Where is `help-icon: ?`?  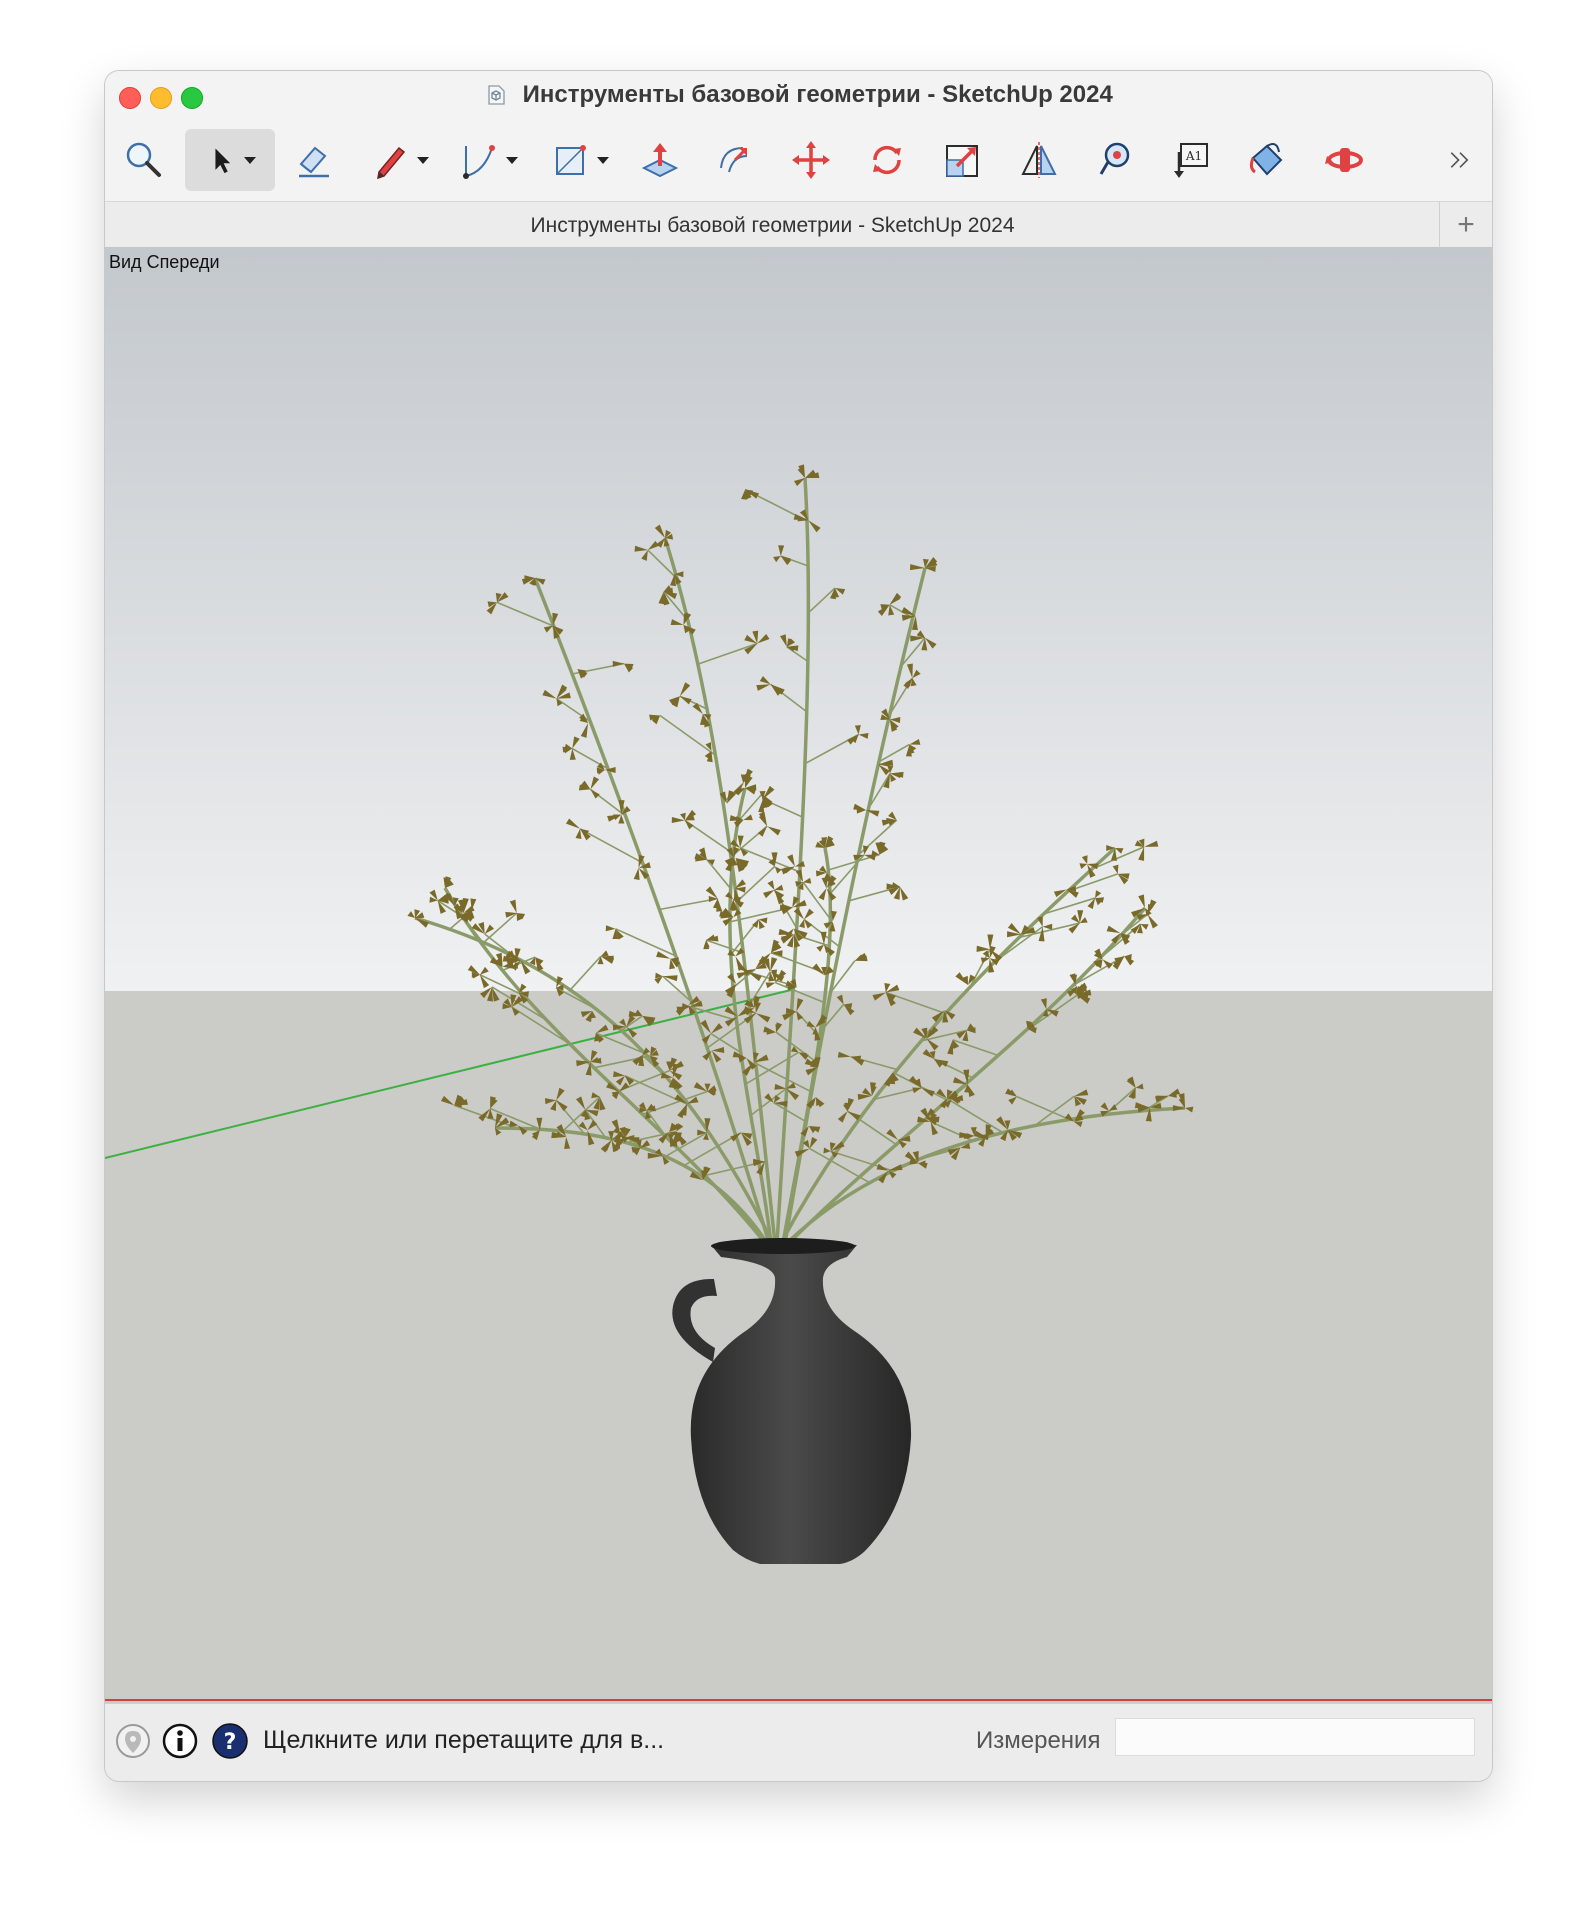
help-icon: ? is located at coordinates (230, 1741).